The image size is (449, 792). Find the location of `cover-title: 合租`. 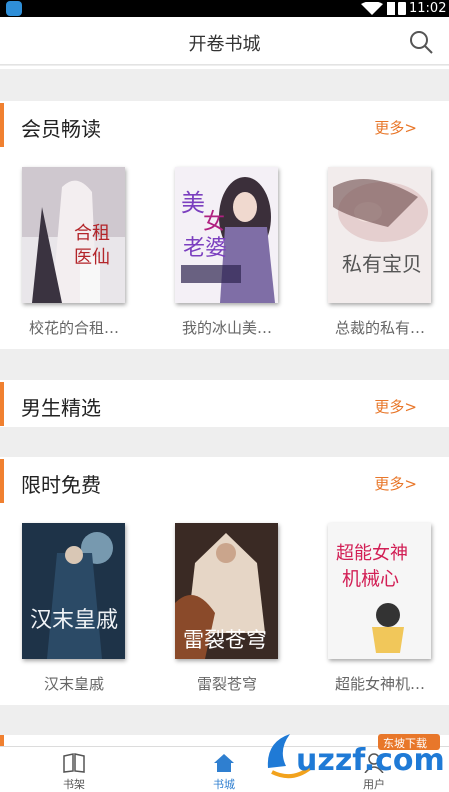

cover-title: 合租 is located at coordinates (92, 233).